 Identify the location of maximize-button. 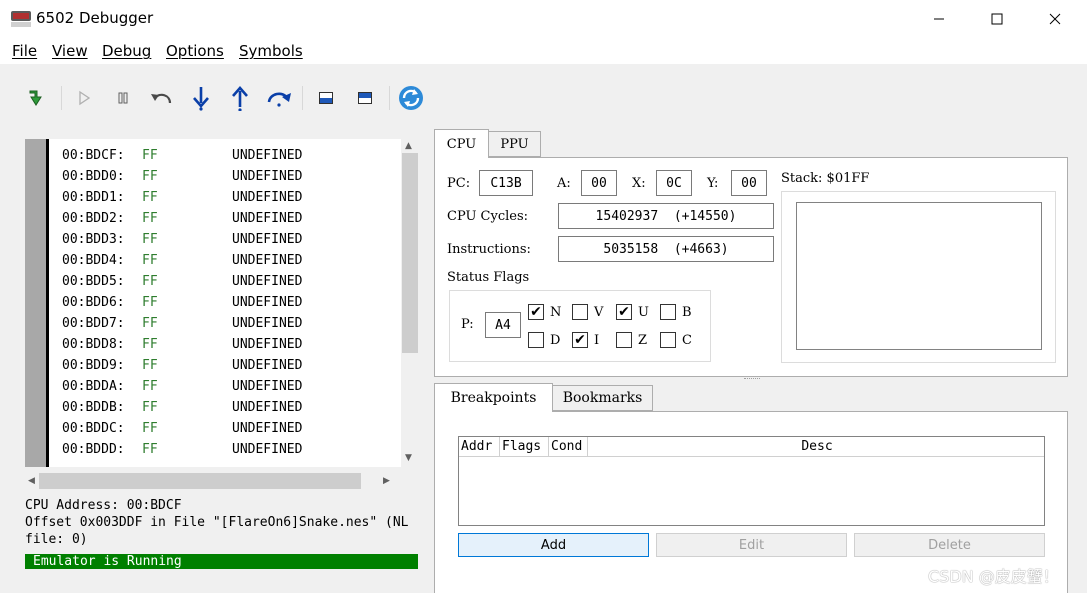
(997, 19).